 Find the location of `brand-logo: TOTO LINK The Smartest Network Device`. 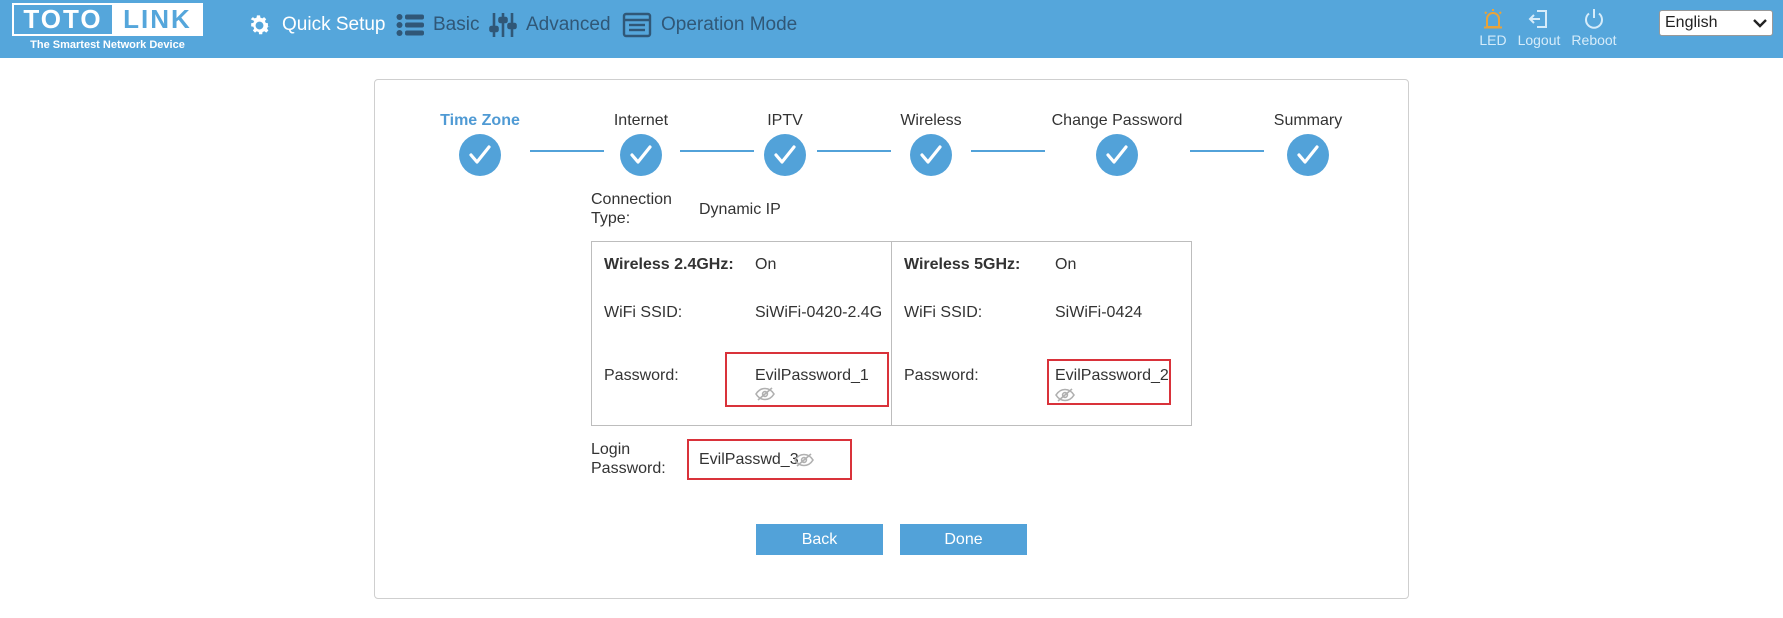

brand-logo: TOTO LINK The Smartest Network Device is located at coordinates (107, 28).